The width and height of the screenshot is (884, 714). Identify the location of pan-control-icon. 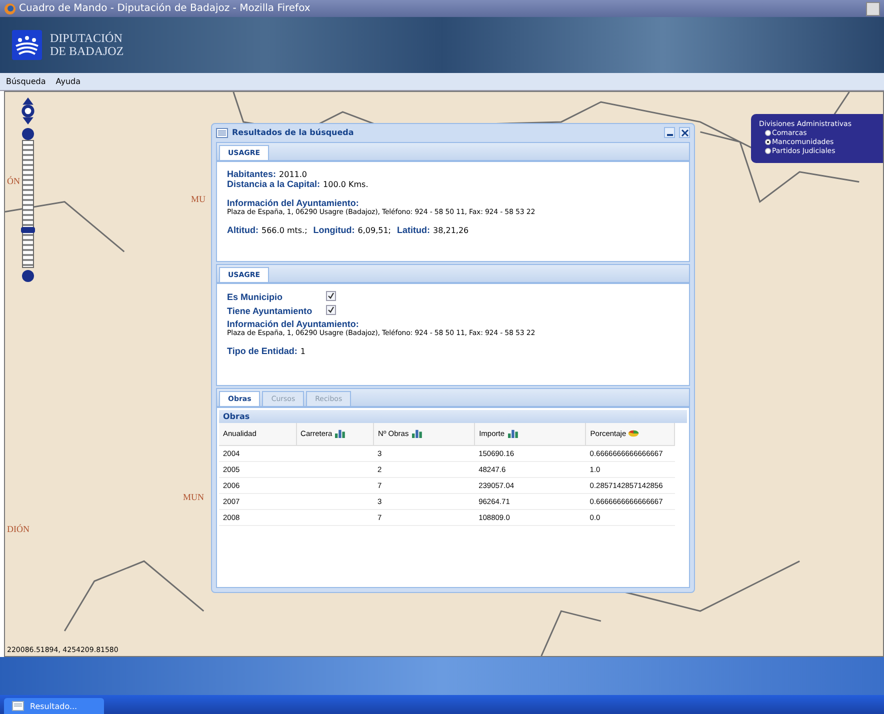
(28, 111).